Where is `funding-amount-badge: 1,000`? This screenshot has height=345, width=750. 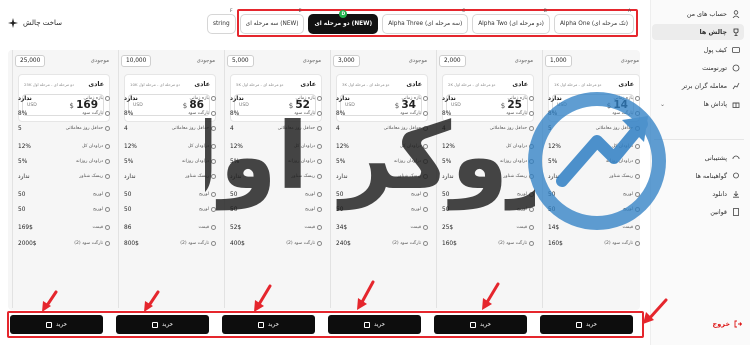 funding-amount-badge: 1,000 is located at coordinates (558, 61).